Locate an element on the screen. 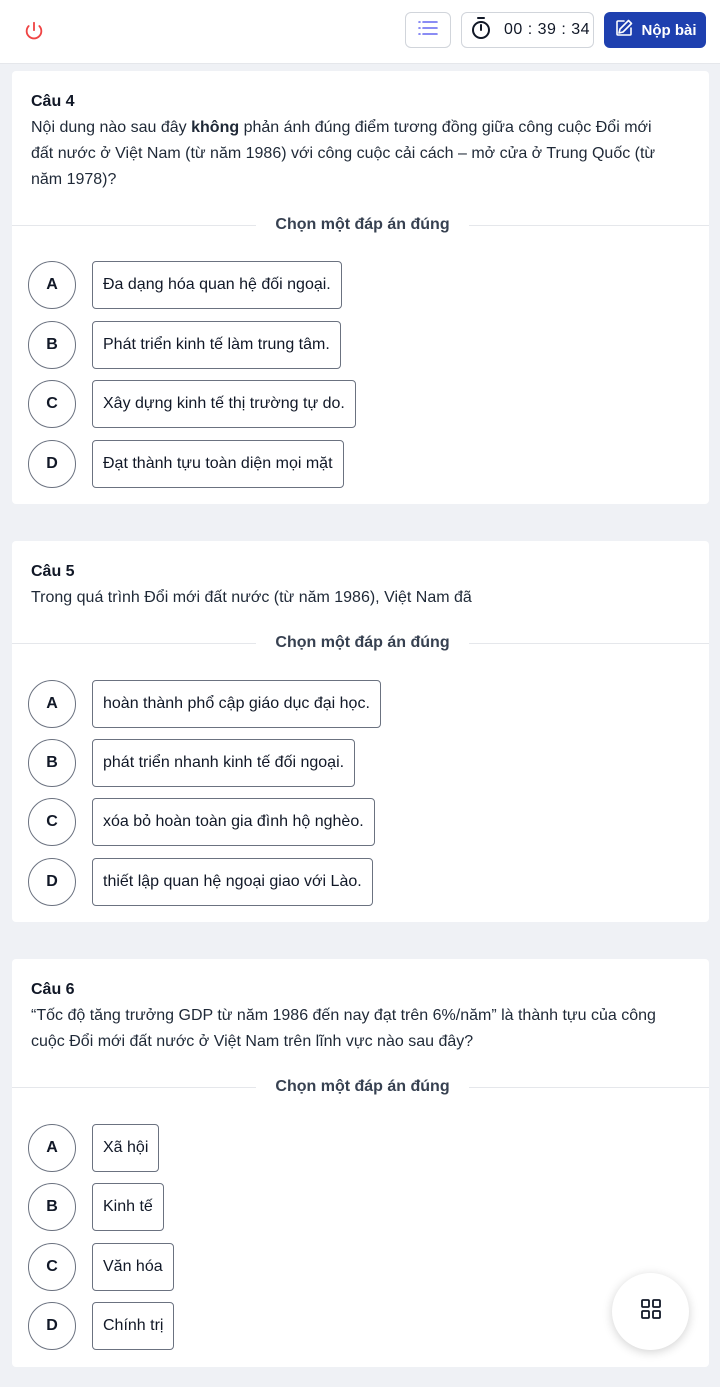 The image size is (720, 1387). option-b: B Phát triển kinh tế làm trung tâm. is located at coordinates (184, 345).